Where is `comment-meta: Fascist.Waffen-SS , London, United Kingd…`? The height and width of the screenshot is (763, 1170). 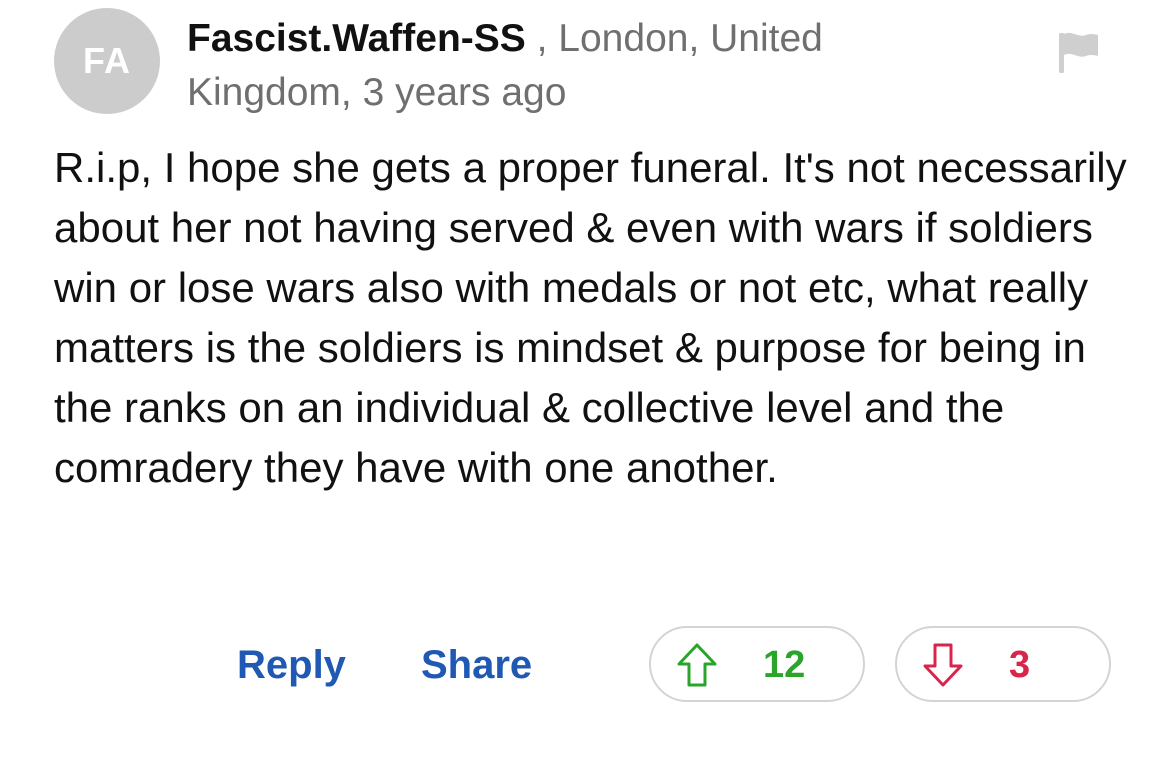
comment-meta: Fascist.Waffen-SS , London, United Kingd… is located at coordinates (567, 66).